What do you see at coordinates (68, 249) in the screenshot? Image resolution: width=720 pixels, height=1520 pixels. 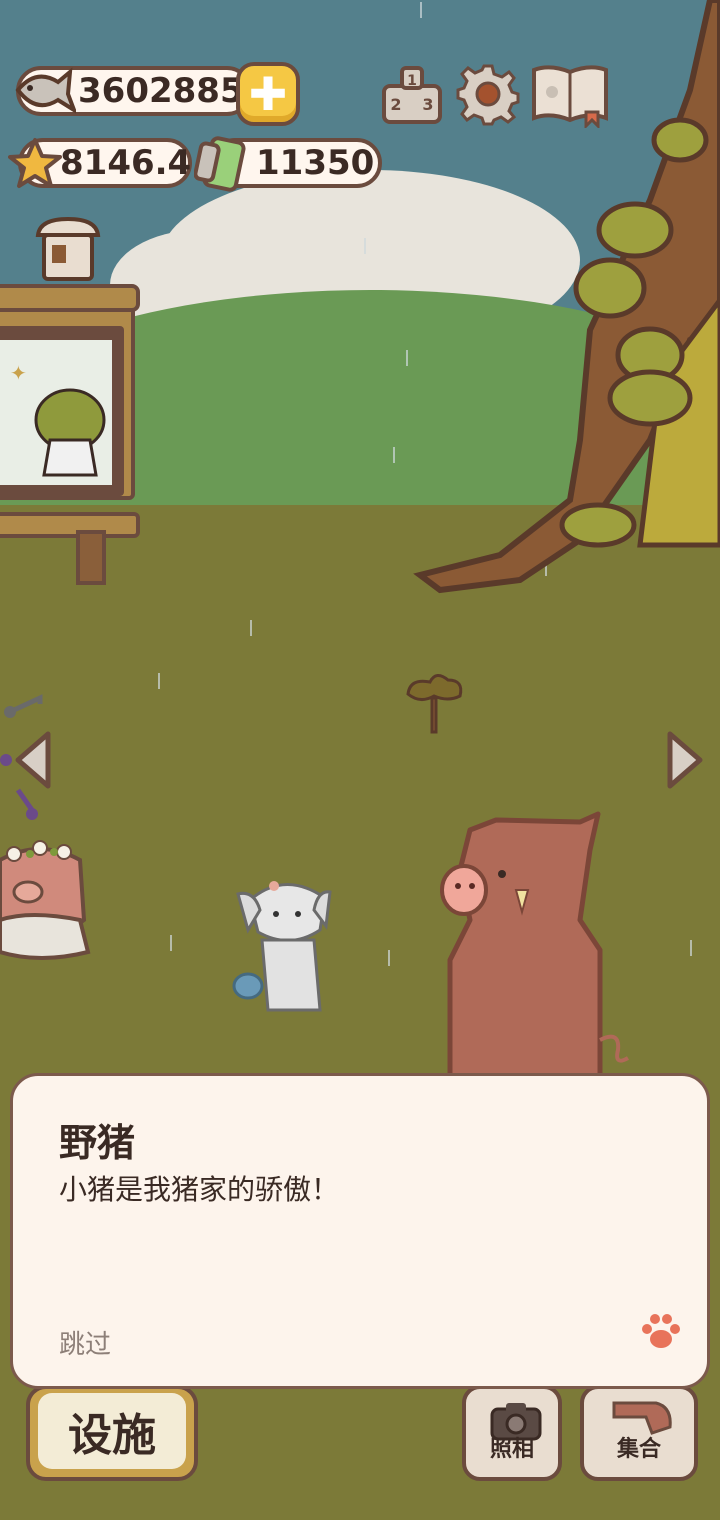 I see `shop-icon` at bounding box center [68, 249].